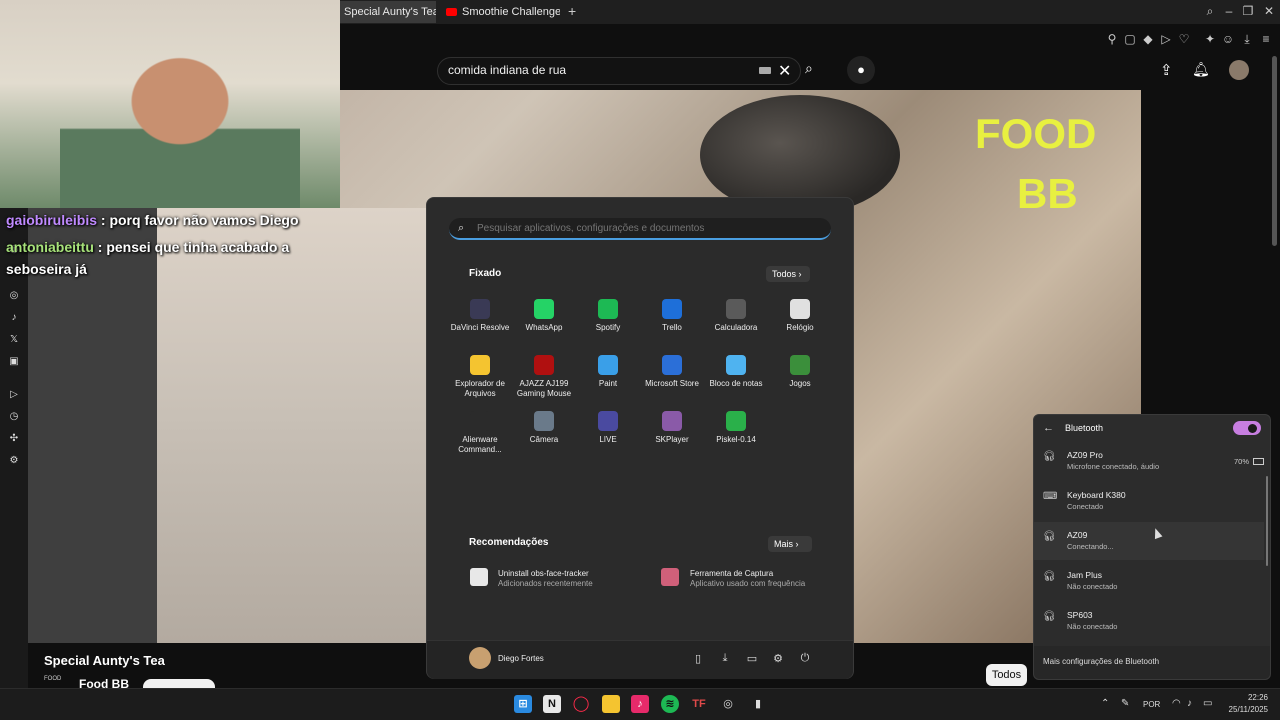  I want to click on headphones-icon: 🎧︎, so click(1049, 536).